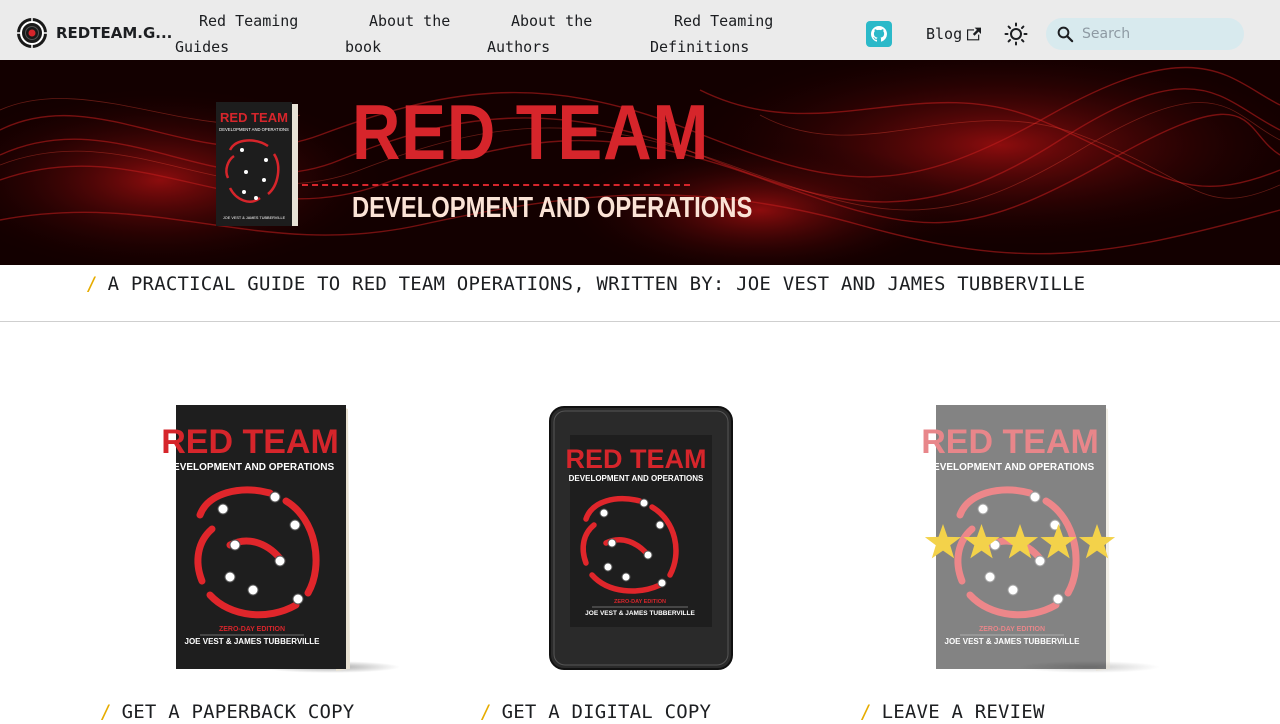  Describe the element at coordinates (952, 712) in the screenshot. I see `card-label: / LEAVE A REVIEW` at that location.